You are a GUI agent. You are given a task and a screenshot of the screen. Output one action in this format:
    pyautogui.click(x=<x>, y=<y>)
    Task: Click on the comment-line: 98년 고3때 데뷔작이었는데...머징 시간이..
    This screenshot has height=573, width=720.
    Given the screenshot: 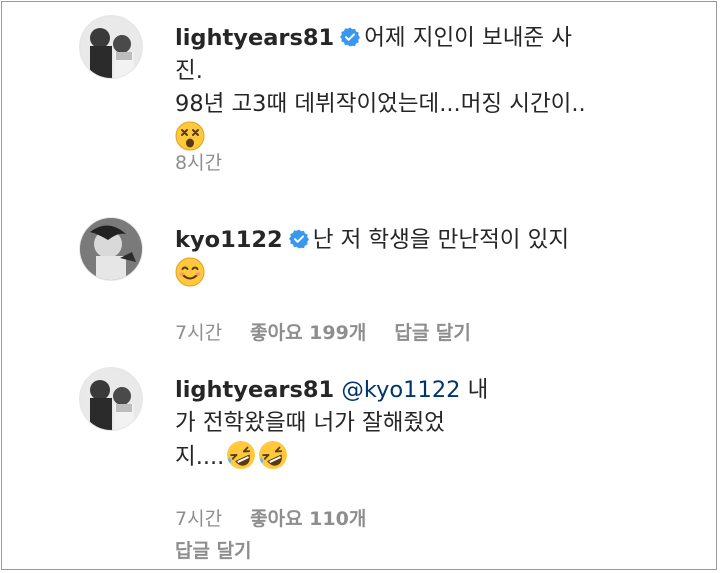 What is the action you would take?
    pyautogui.click(x=380, y=104)
    